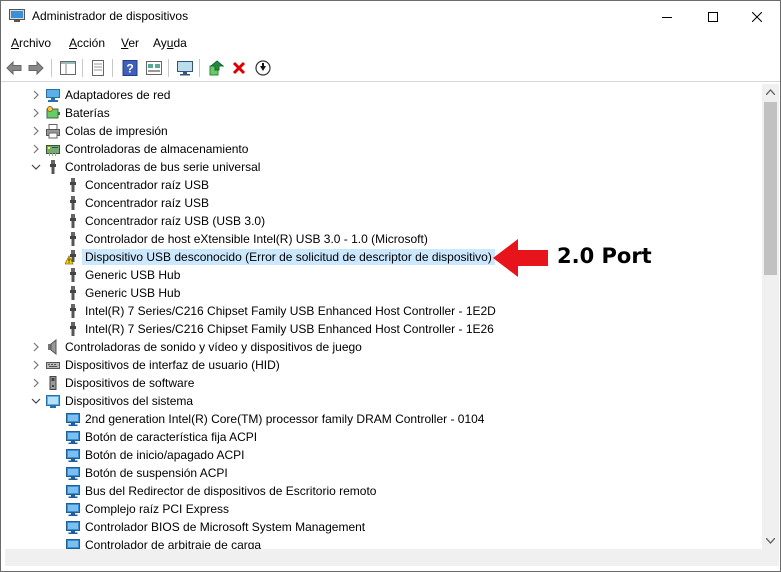 The width and height of the screenshot is (781, 572). Describe the element at coordinates (383, 557) in the screenshot. I see `horizontal-scrollbar` at that location.